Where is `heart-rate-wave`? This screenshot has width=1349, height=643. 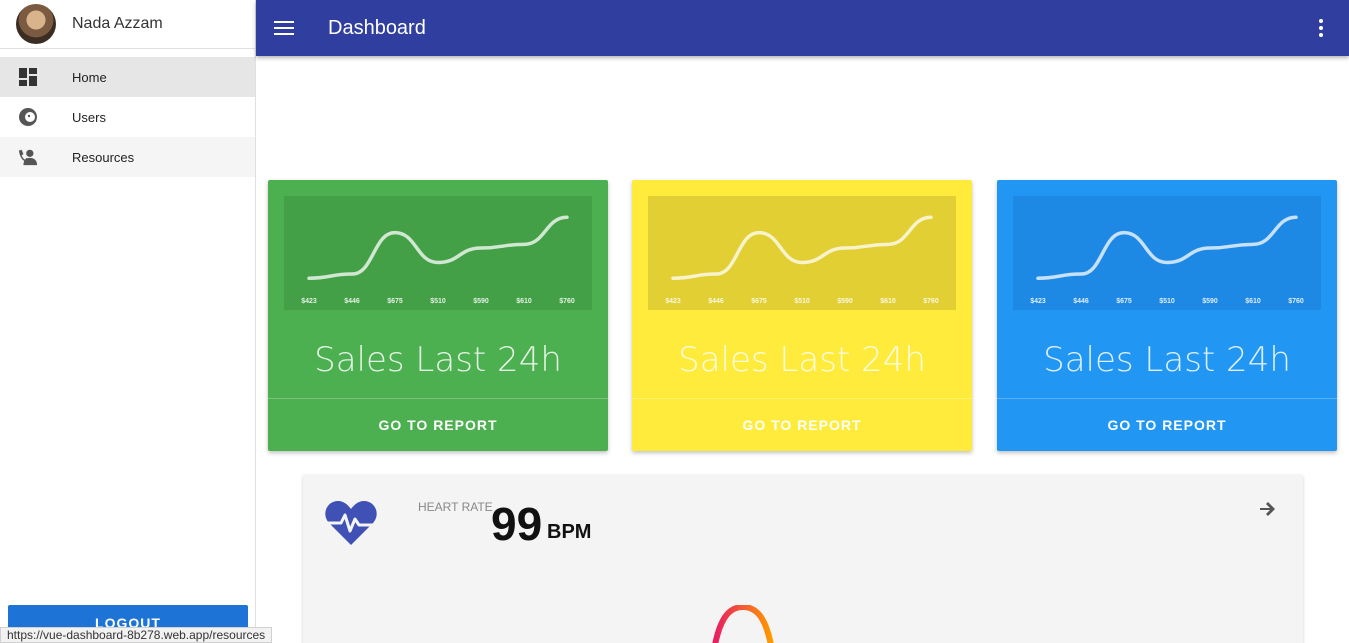
heart-rate-wave is located at coordinates (743, 624).